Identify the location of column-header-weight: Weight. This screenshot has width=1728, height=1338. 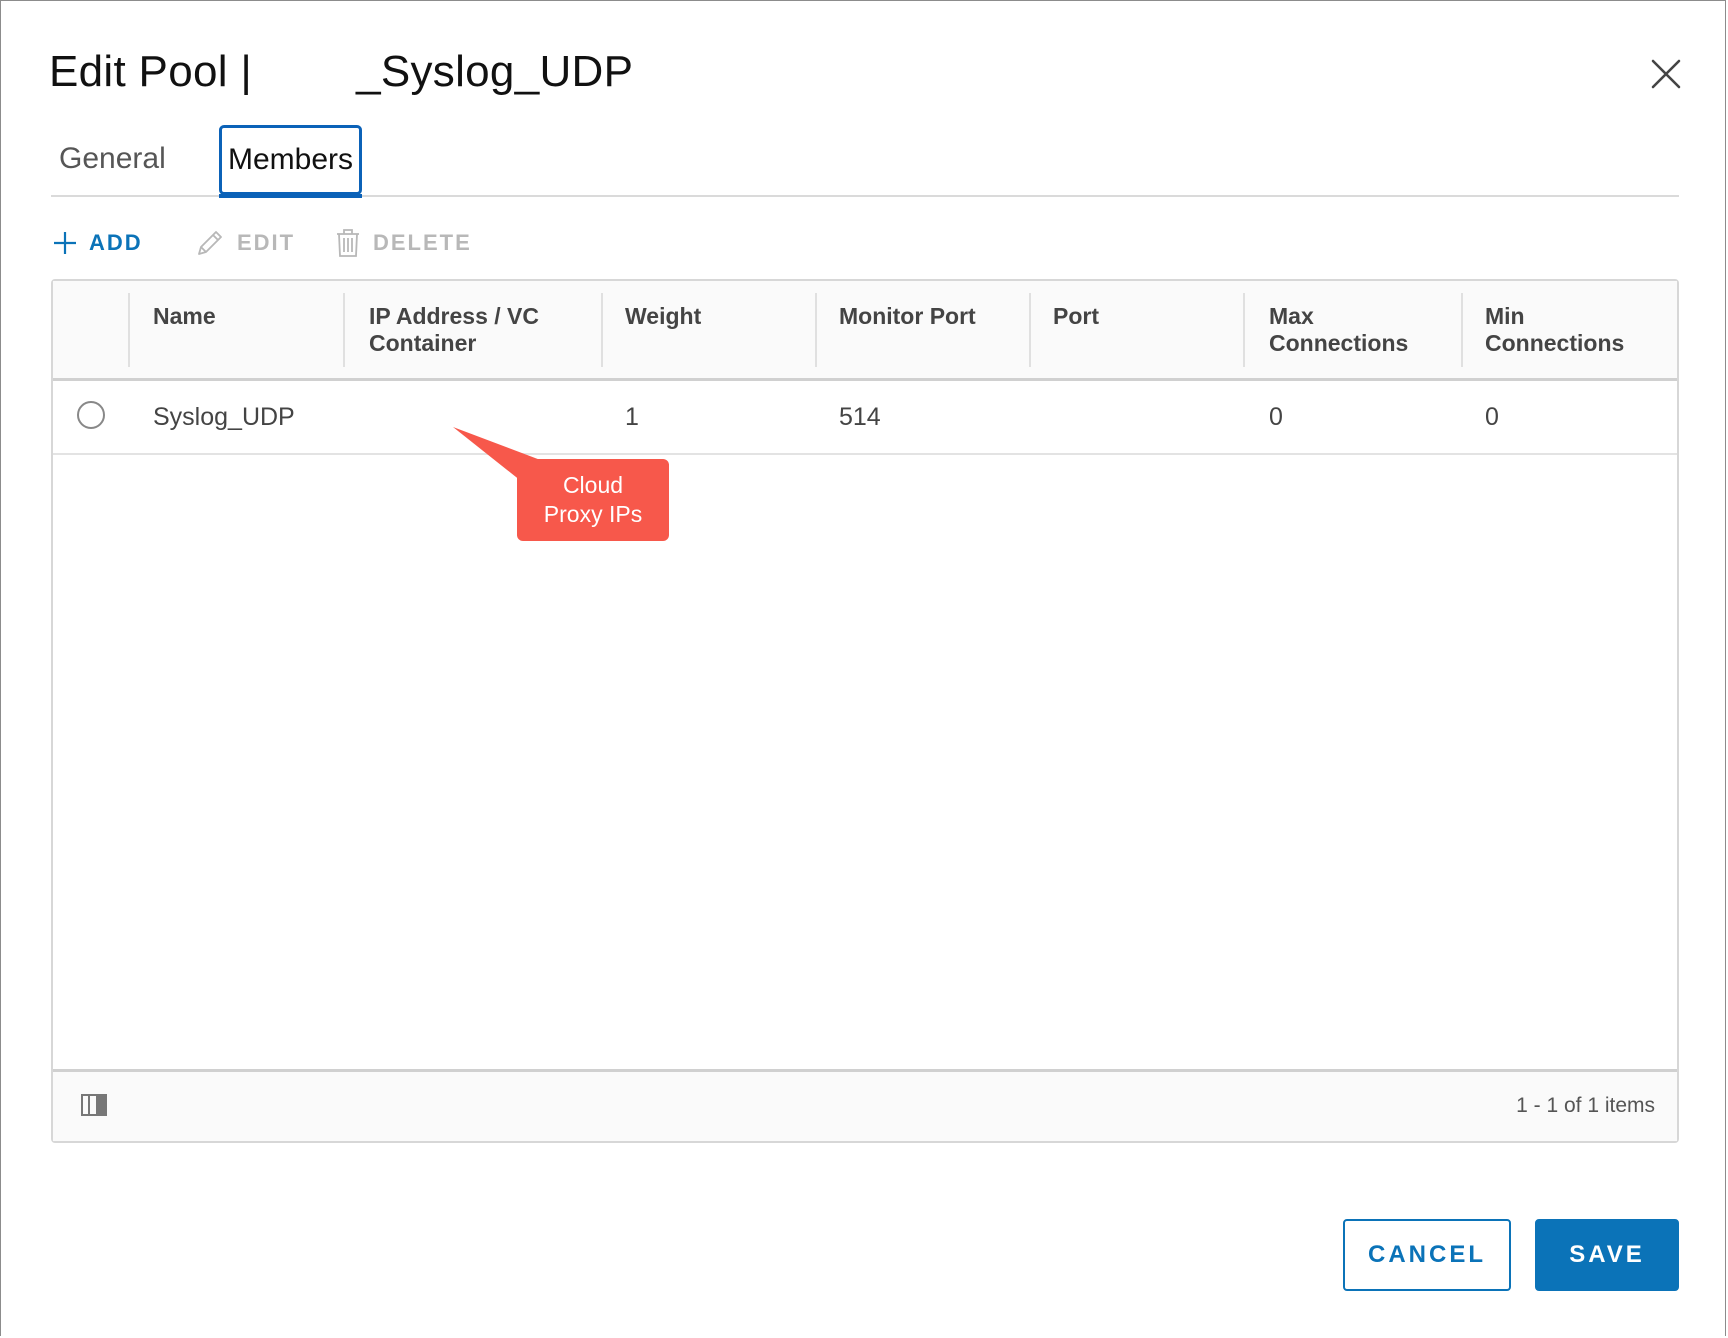
(663, 316).